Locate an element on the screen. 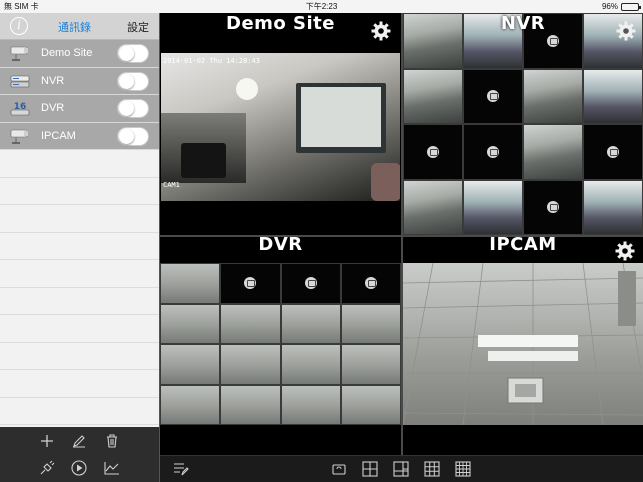 The width and height of the screenshot is (643, 482). play-icon is located at coordinates (79, 468).